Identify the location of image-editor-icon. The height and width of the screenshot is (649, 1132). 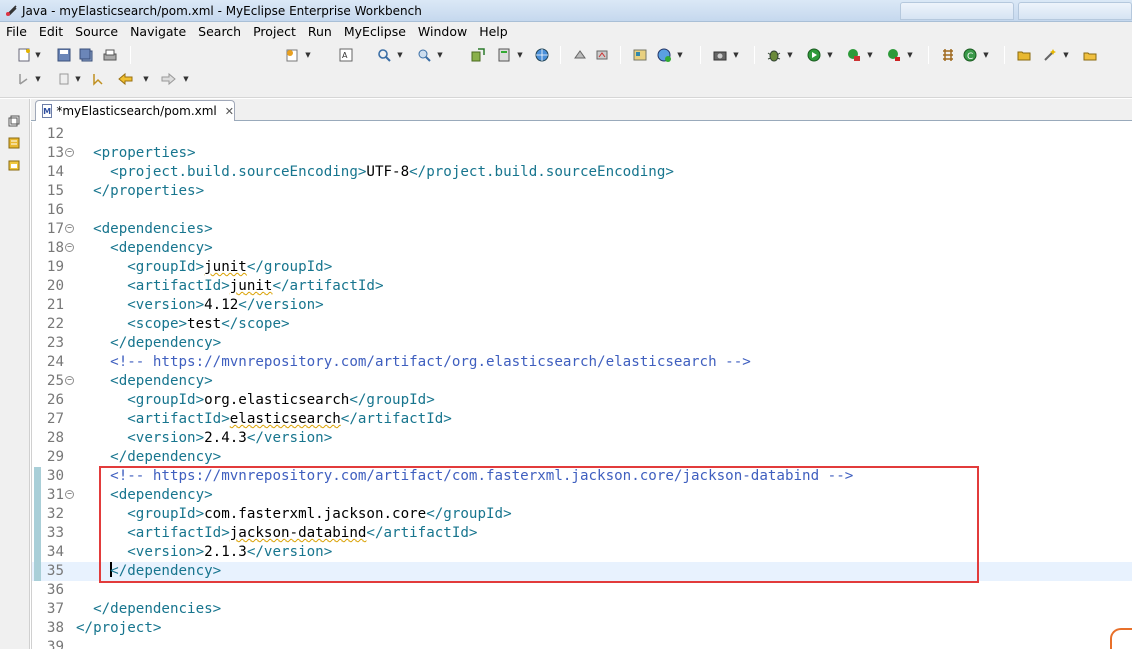
(640, 55).